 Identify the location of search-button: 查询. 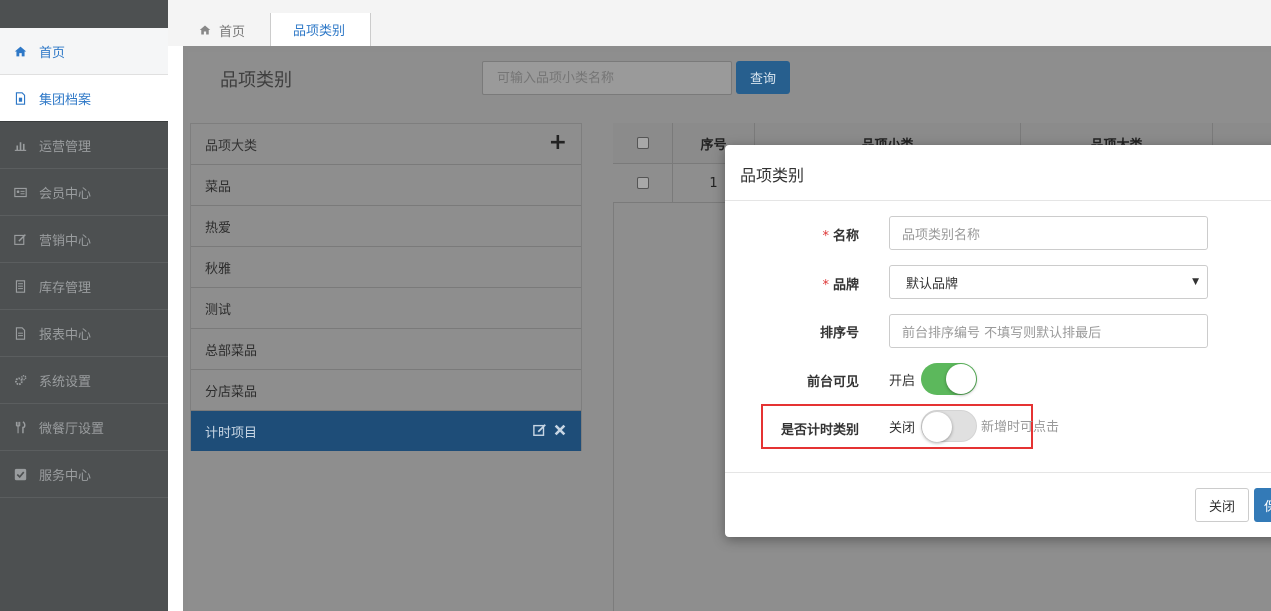
(763, 77).